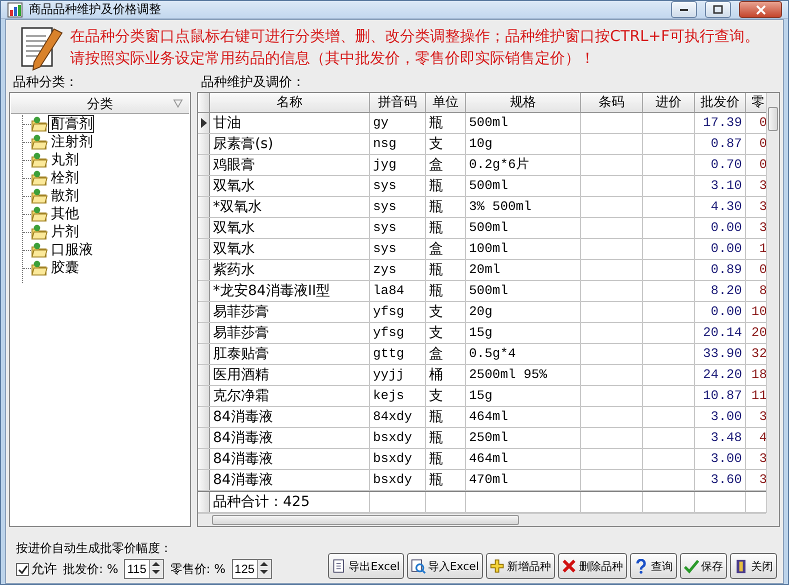  I want to click on plus-icon, so click(497, 566).